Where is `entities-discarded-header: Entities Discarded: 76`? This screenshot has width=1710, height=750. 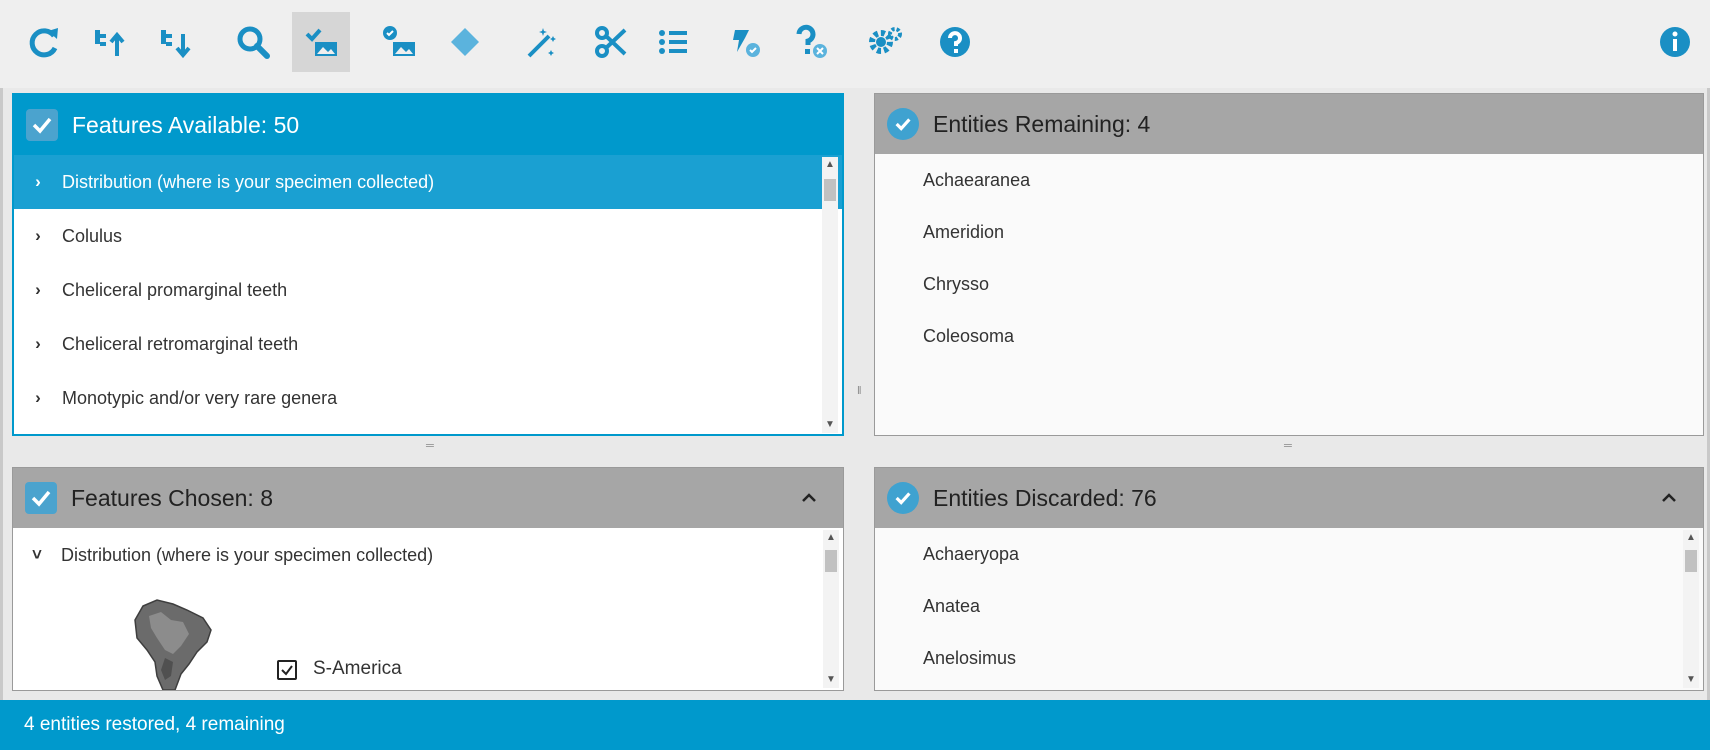 entities-discarded-header: Entities Discarded: 76 is located at coordinates (1289, 498).